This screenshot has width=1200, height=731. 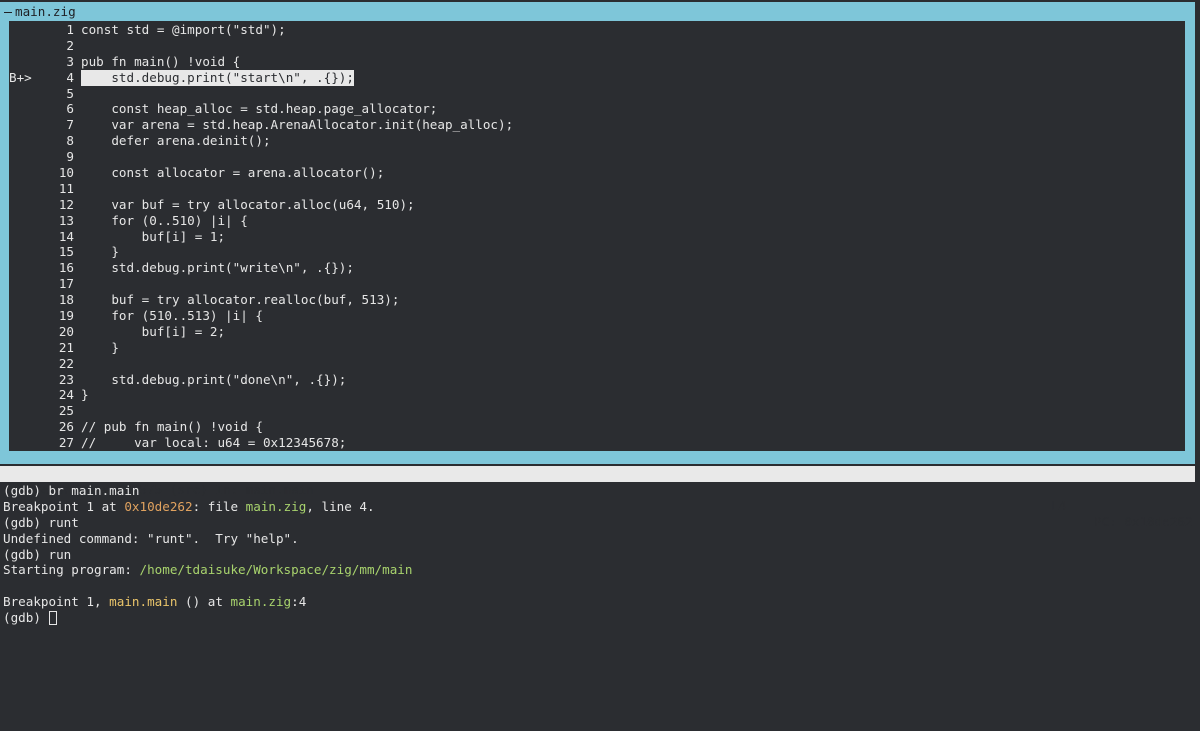 What do you see at coordinates (597, 46) in the screenshot?
I see `source-line: 2` at bounding box center [597, 46].